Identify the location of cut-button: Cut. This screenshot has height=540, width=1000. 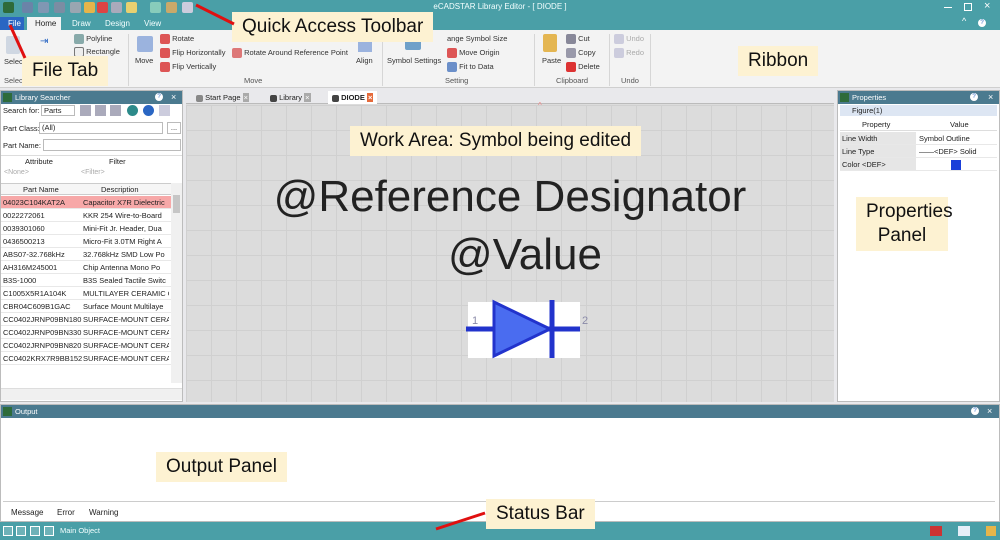
(578, 39).